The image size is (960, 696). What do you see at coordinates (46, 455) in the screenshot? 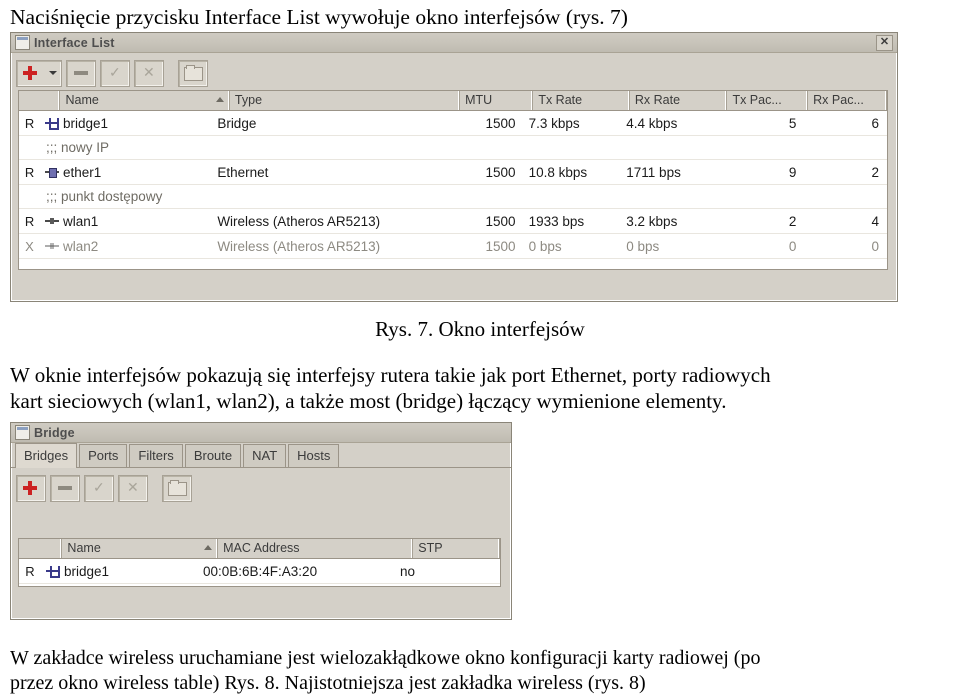
I see `tab-bridges: Bridges` at bounding box center [46, 455].